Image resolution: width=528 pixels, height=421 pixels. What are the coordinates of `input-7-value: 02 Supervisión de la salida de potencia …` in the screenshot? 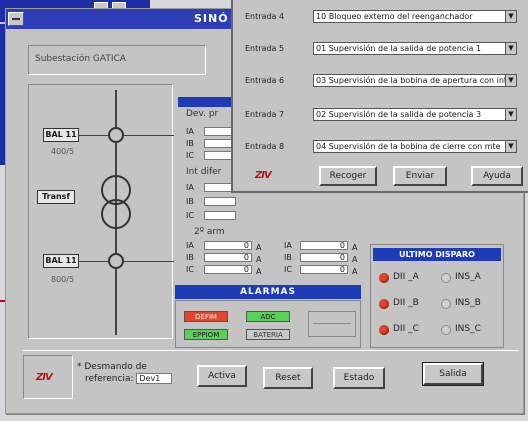 It's located at (399, 114).